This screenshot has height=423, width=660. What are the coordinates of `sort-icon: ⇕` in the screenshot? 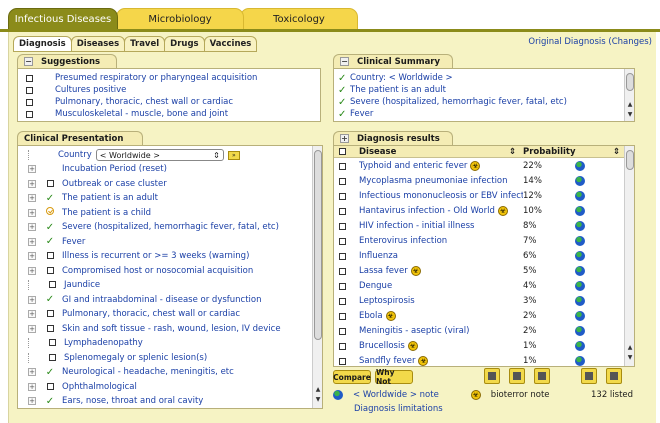 It's located at (514, 152).